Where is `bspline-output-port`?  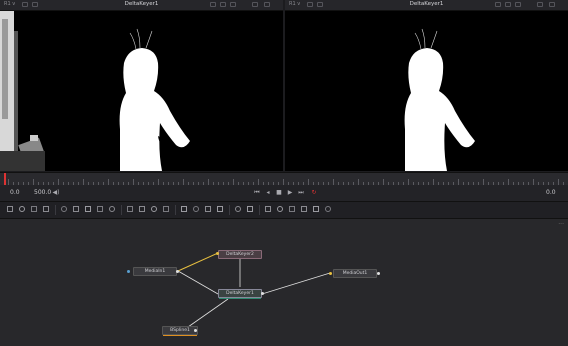 bspline-output-port is located at coordinates (195, 330).